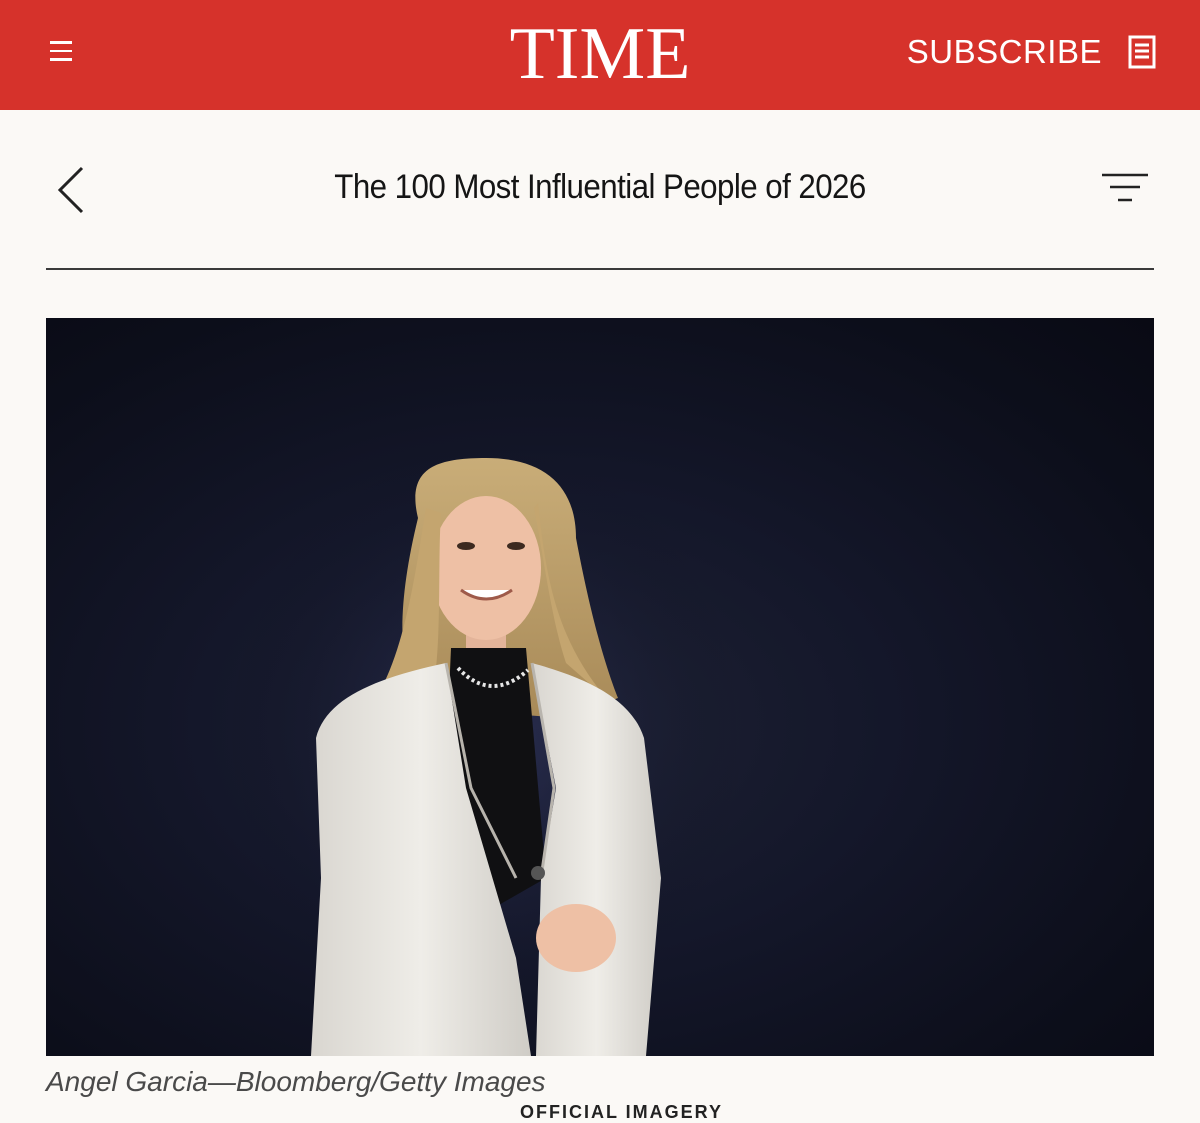 The height and width of the screenshot is (1123, 1200). Describe the element at coordinates (296, 1081) in the screenshot. I see `photo-credit: Angel Garcia—Bloomberg/Getty Images` at that location.